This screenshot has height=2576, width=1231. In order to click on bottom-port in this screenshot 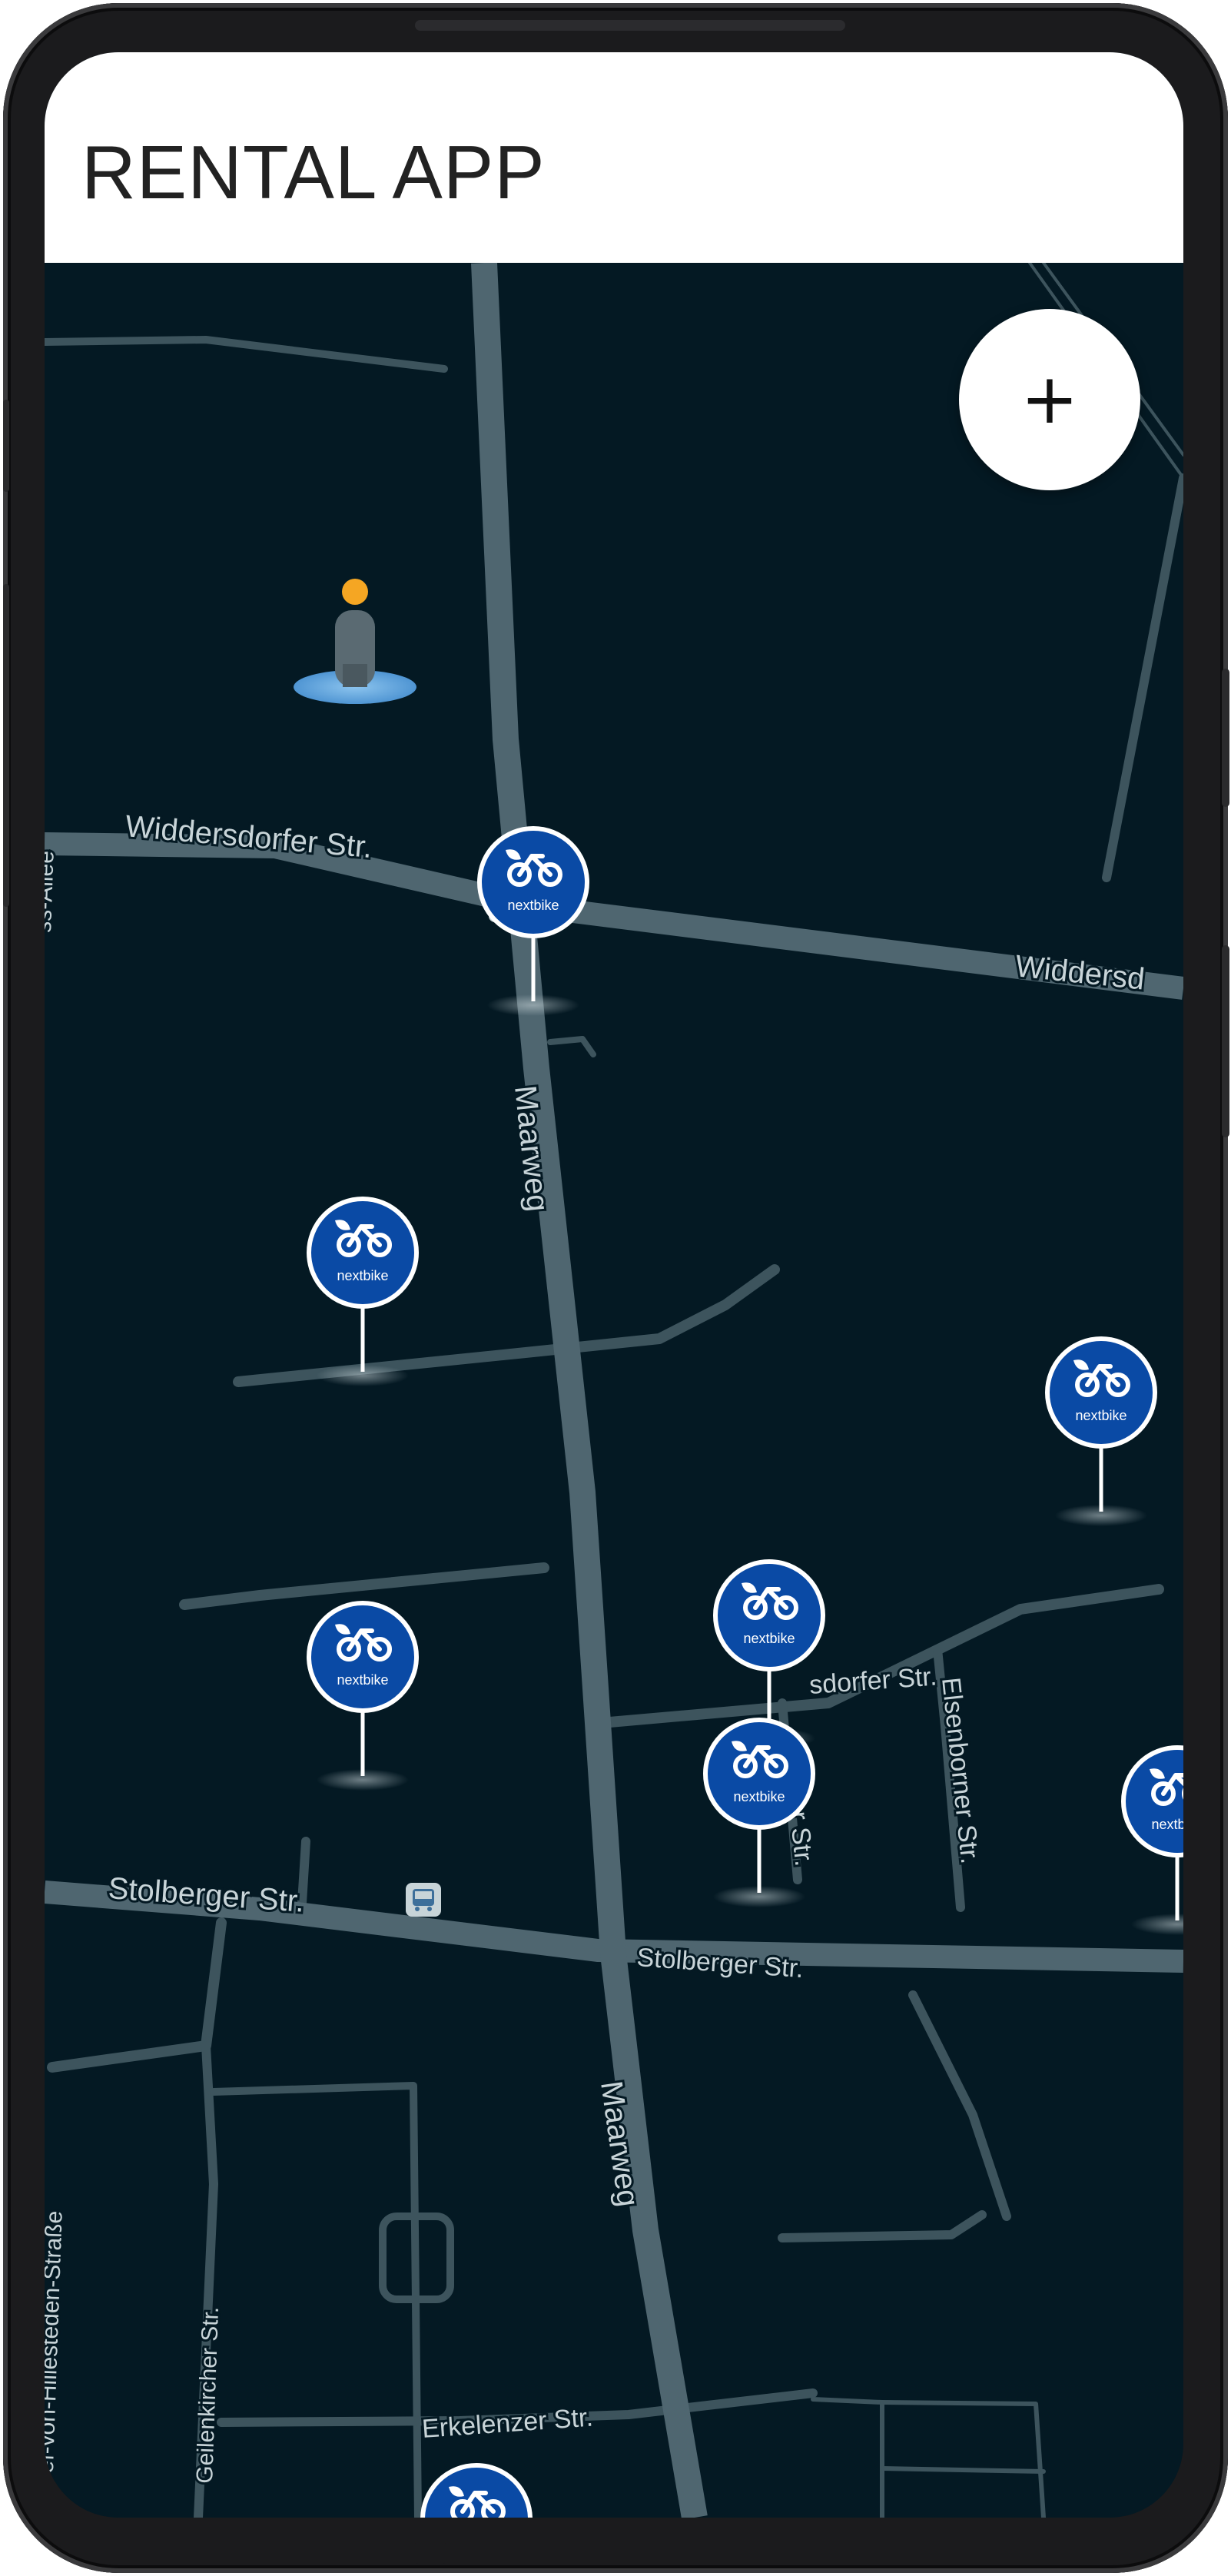, I will do `click(430, 2552)`.